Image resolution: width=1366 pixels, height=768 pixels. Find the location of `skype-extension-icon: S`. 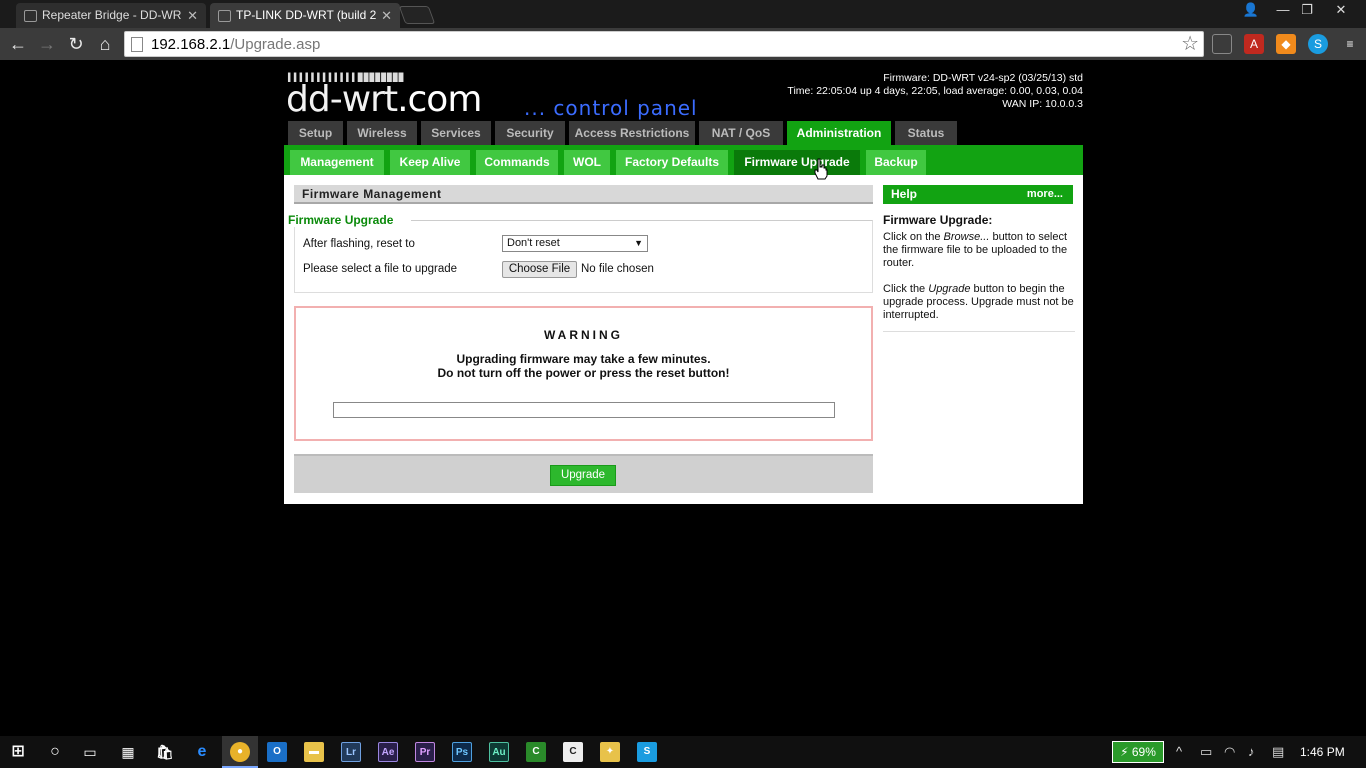

skype-extension-icon: S is located at coordinates (1318, 44).